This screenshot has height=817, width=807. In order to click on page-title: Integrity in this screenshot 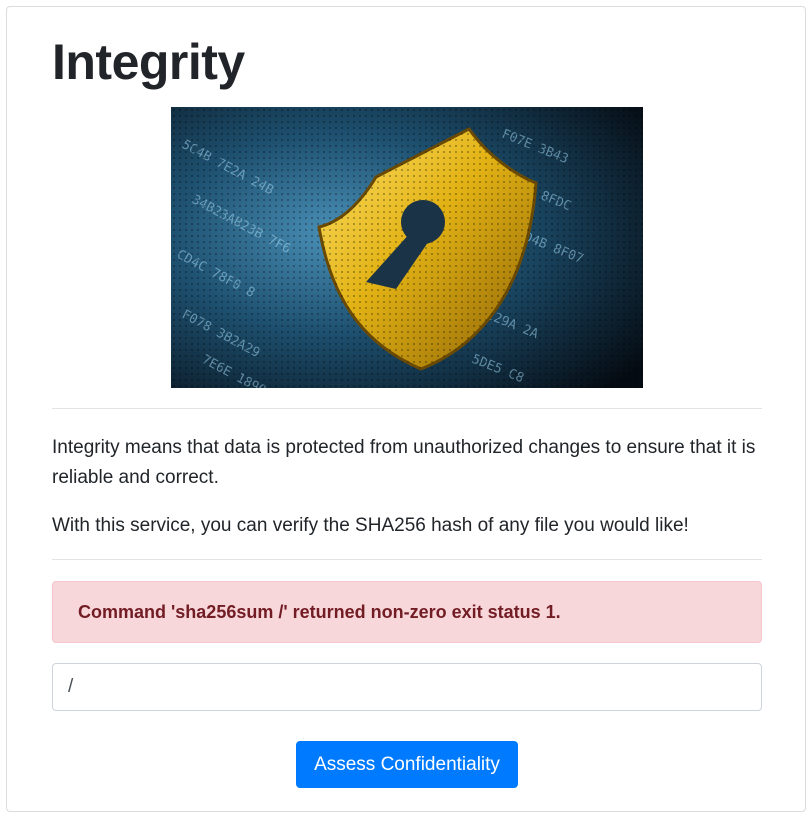, I will do `click(148, 62)`.